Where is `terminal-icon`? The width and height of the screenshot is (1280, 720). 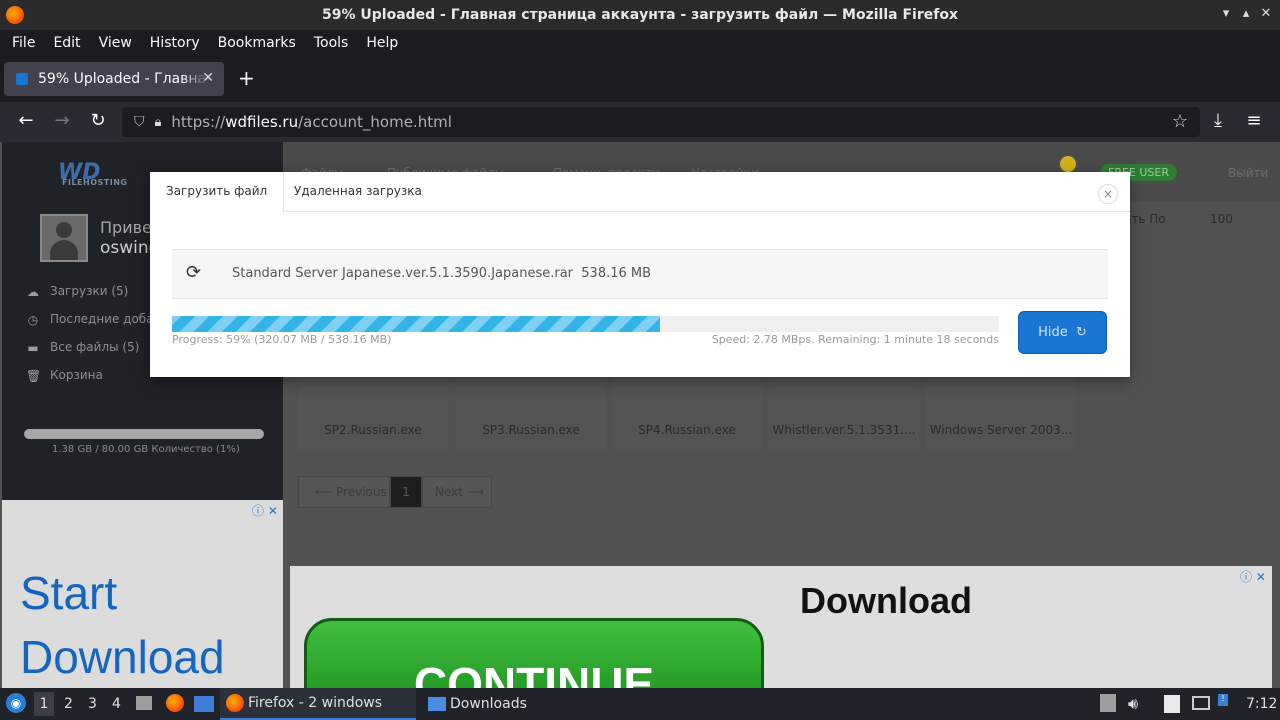 terminal-icon is located at coordinates (204, 704).